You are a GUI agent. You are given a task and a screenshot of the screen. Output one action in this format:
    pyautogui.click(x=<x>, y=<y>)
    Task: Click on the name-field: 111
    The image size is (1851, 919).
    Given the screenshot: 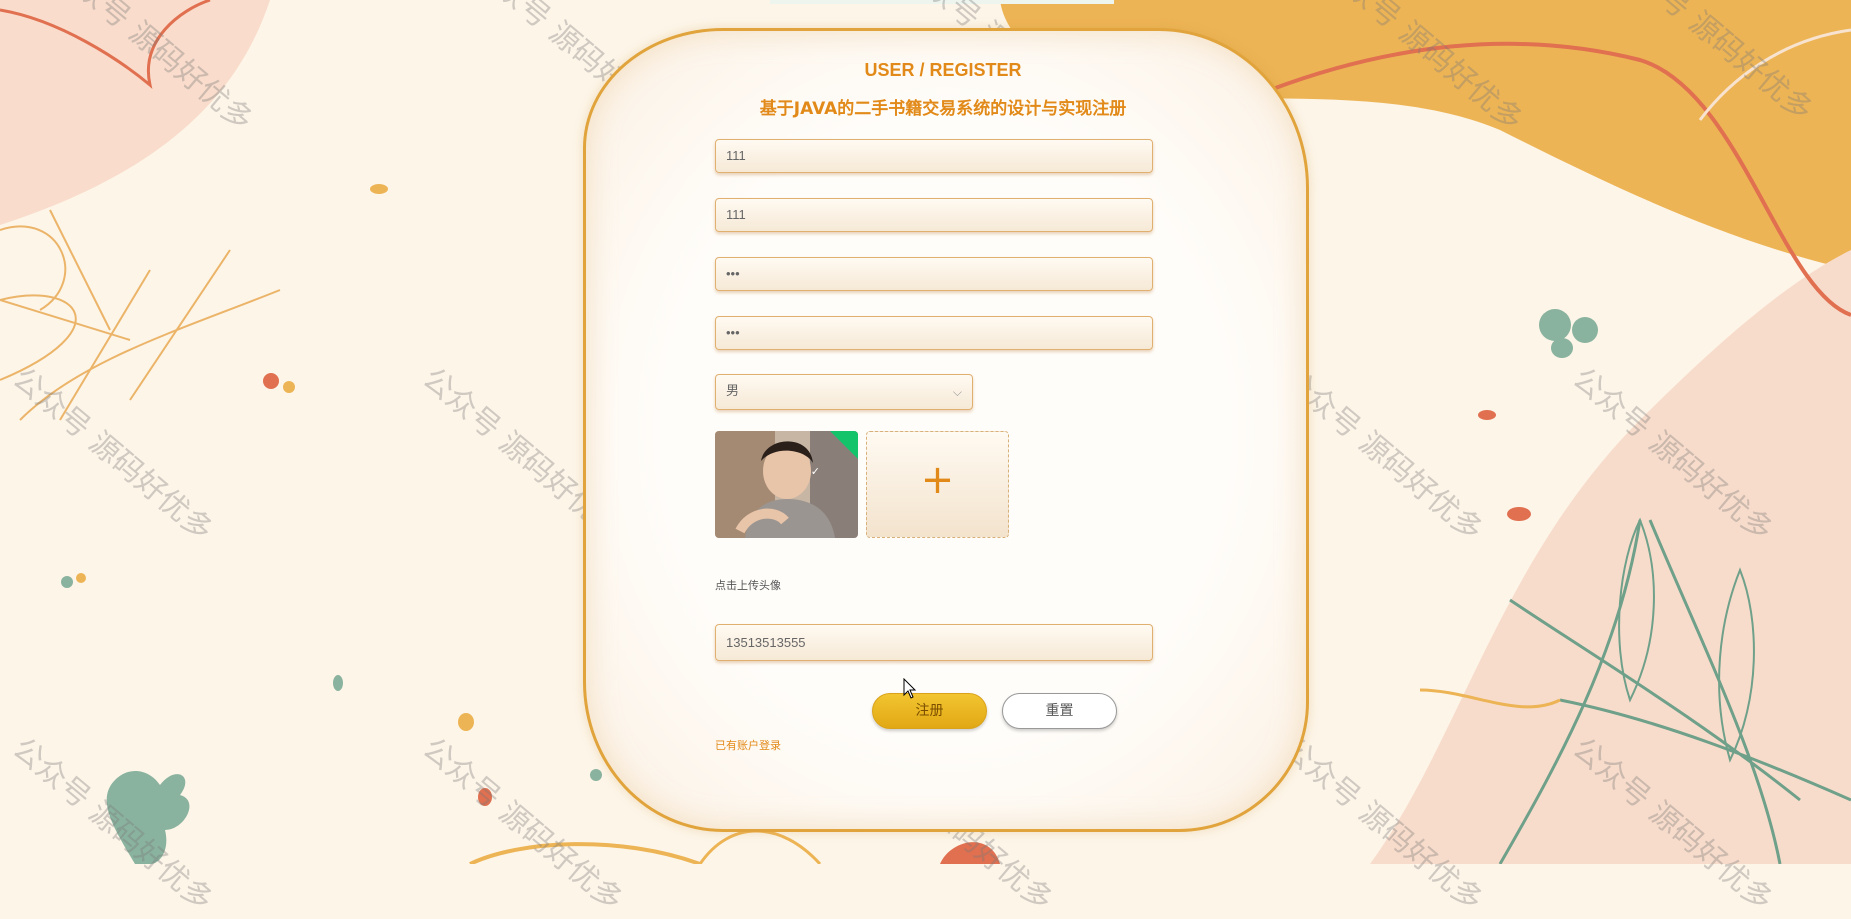 What is the action you would take?
    pyautogui.click(x=934, y=215)
    